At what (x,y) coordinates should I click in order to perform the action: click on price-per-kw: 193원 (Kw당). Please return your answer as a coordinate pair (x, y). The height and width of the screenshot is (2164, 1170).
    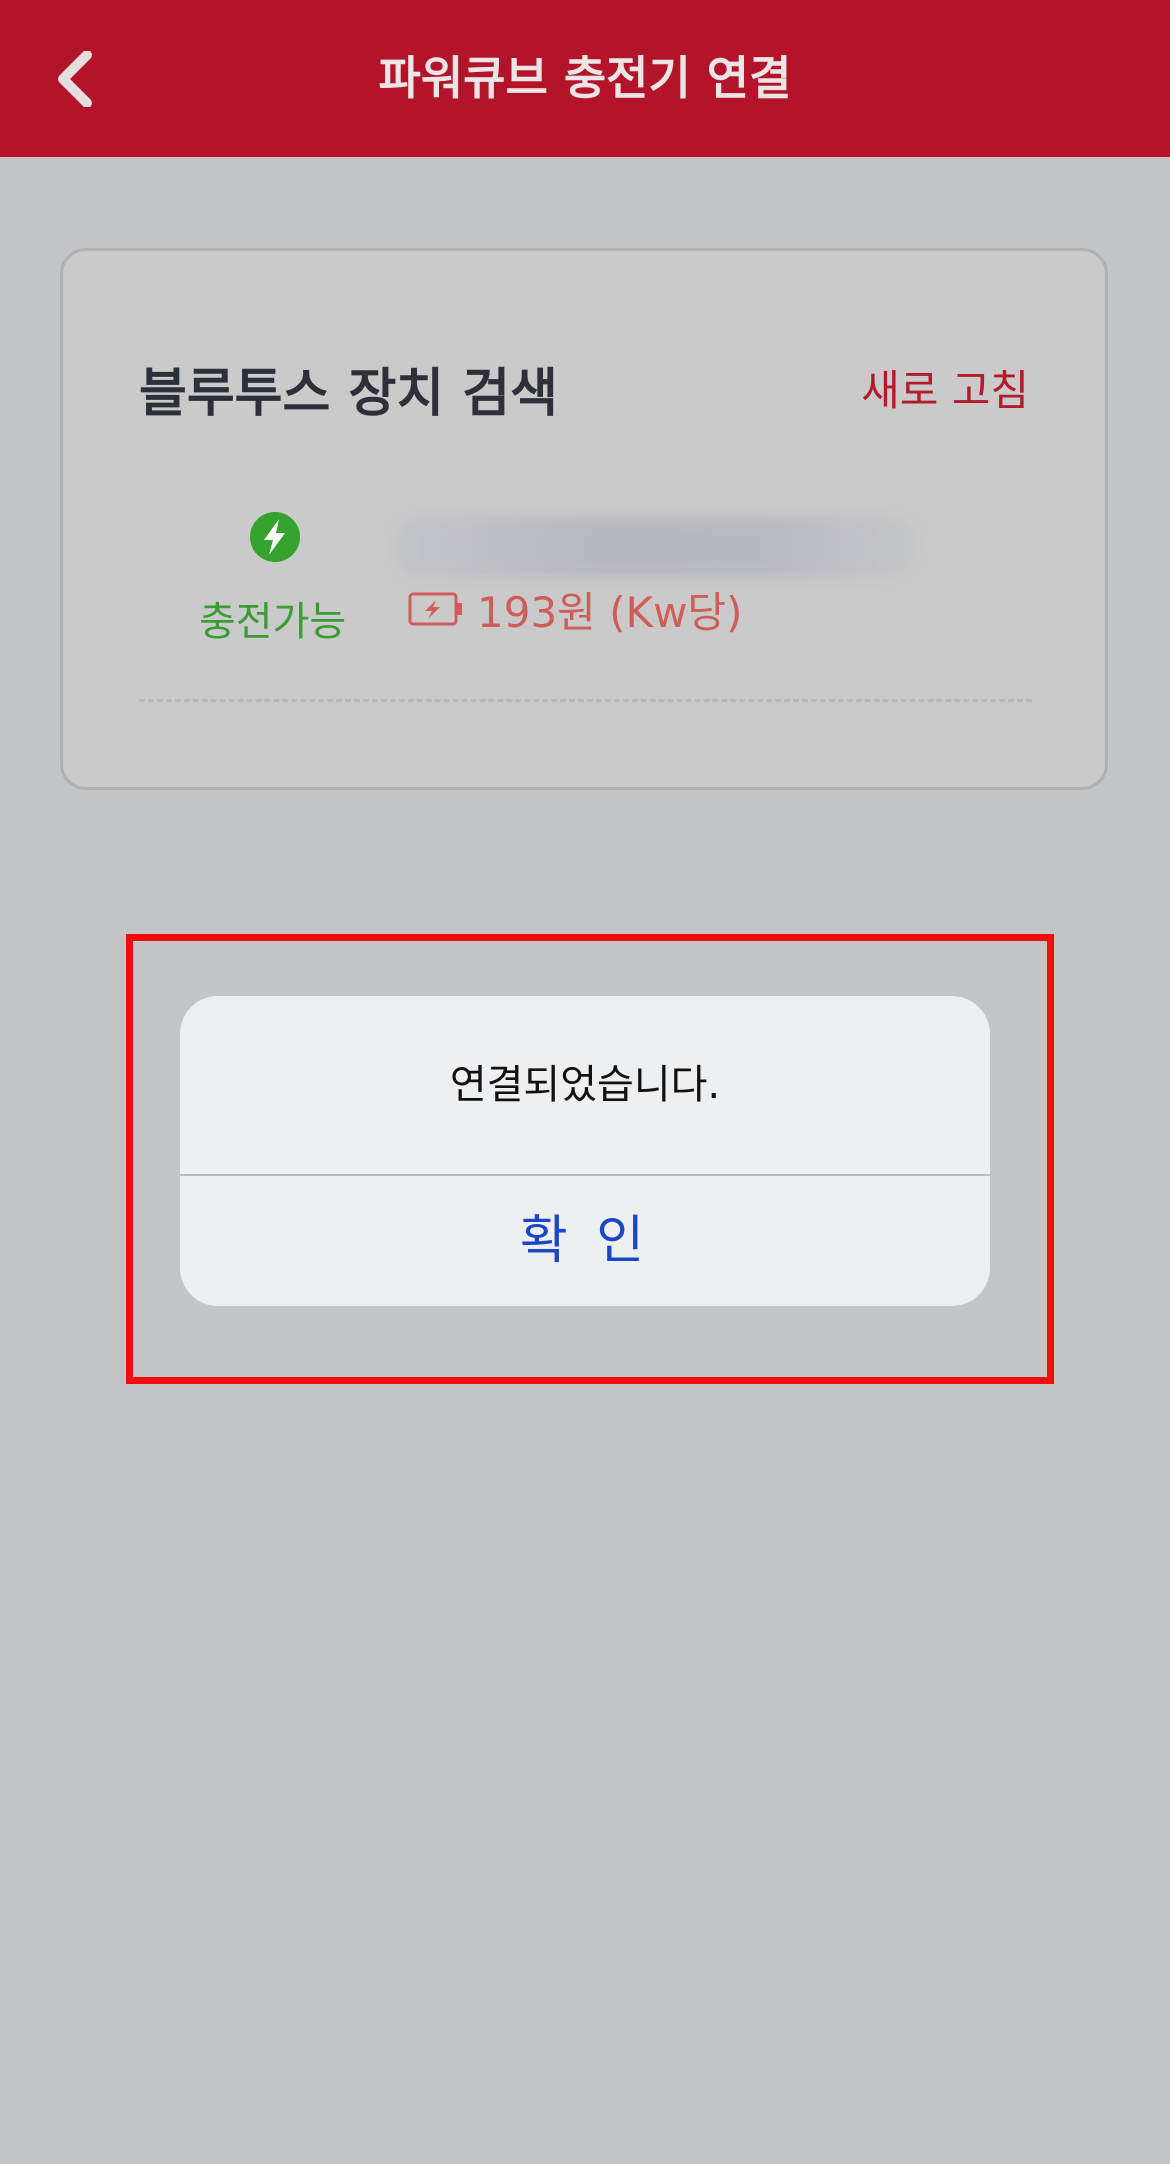
    Looking at the image, I should click on (610, 612).